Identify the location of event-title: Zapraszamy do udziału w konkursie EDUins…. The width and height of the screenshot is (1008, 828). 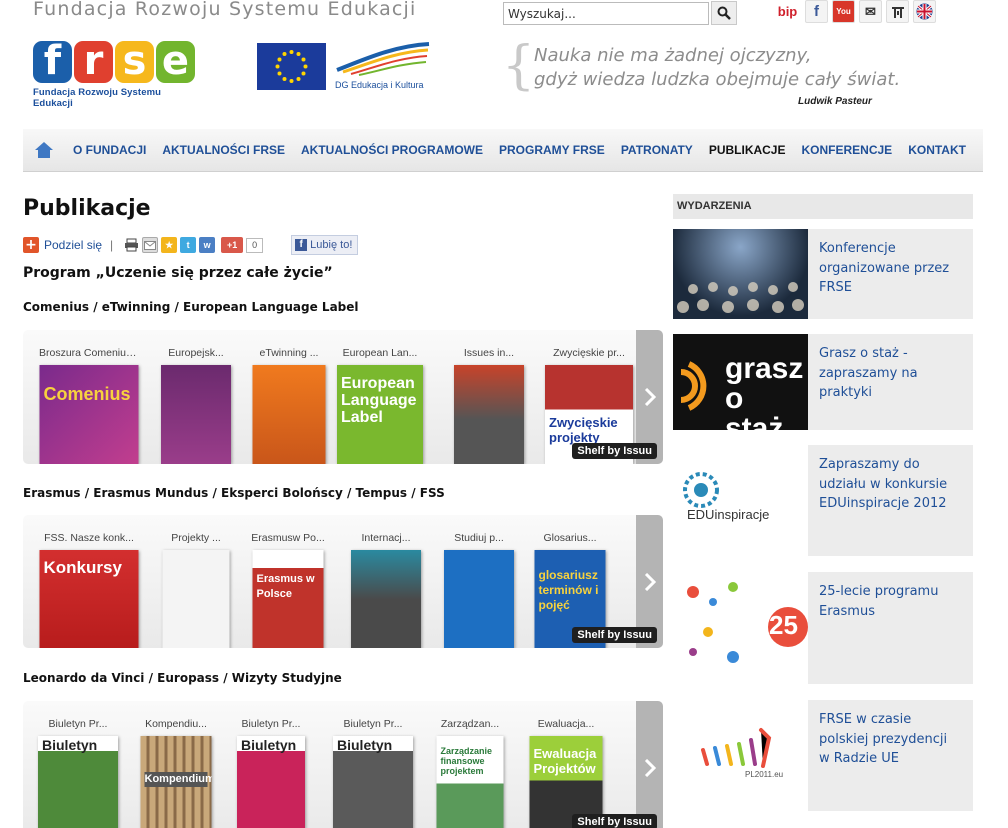
(889, 484).